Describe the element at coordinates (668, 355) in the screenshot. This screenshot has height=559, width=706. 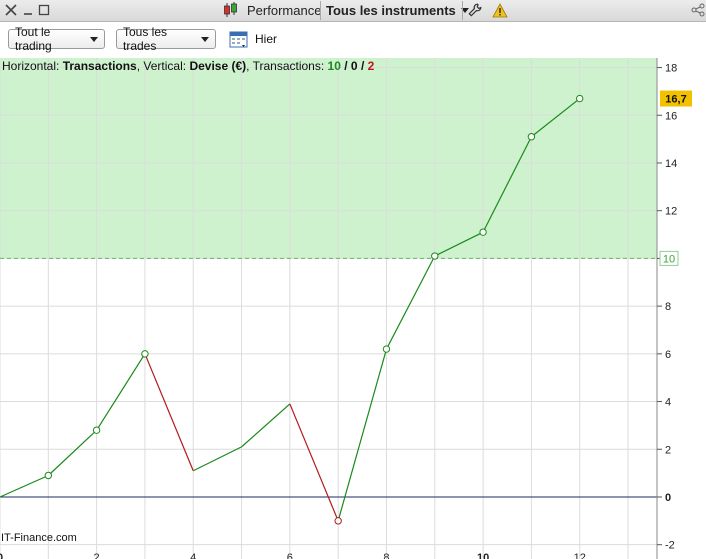
I see `y-tick-label: 6` at that location.